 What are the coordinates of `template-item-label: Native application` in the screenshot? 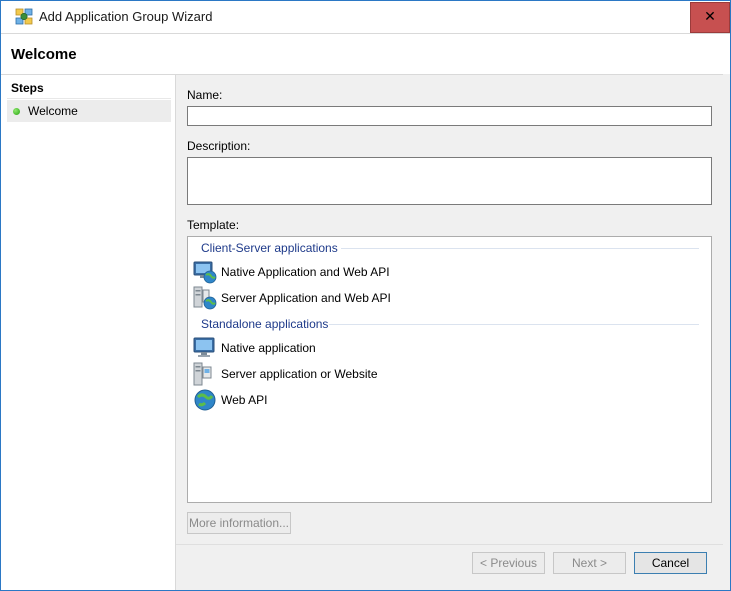 It's located at (268, 348).